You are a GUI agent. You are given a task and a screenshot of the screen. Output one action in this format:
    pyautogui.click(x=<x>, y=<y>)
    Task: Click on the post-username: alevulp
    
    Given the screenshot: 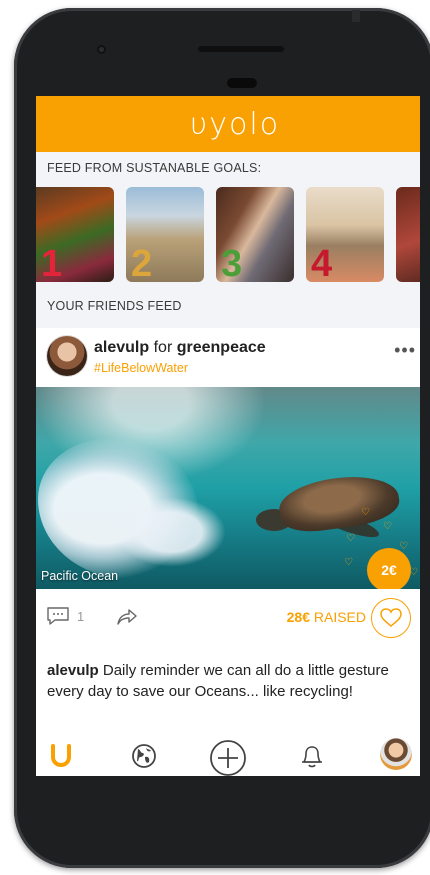 What is the action you would take?
    pyautogui.click(x=121, y=347)
    